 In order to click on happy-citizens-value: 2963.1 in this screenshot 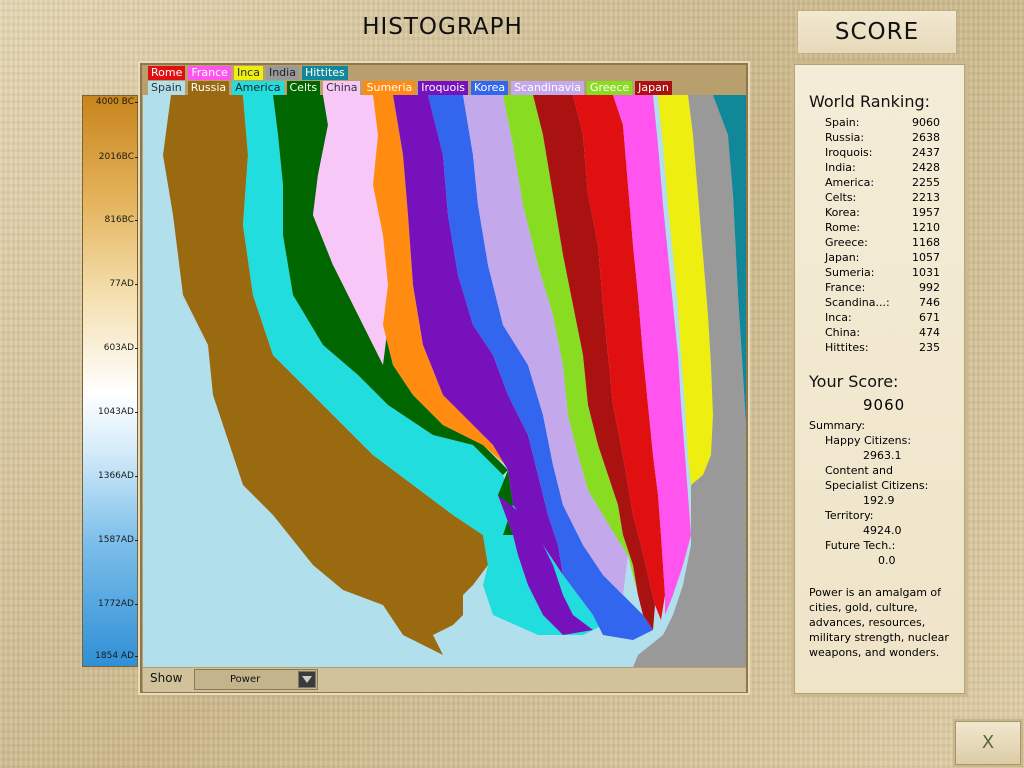, I will do `click(882, 455)`.